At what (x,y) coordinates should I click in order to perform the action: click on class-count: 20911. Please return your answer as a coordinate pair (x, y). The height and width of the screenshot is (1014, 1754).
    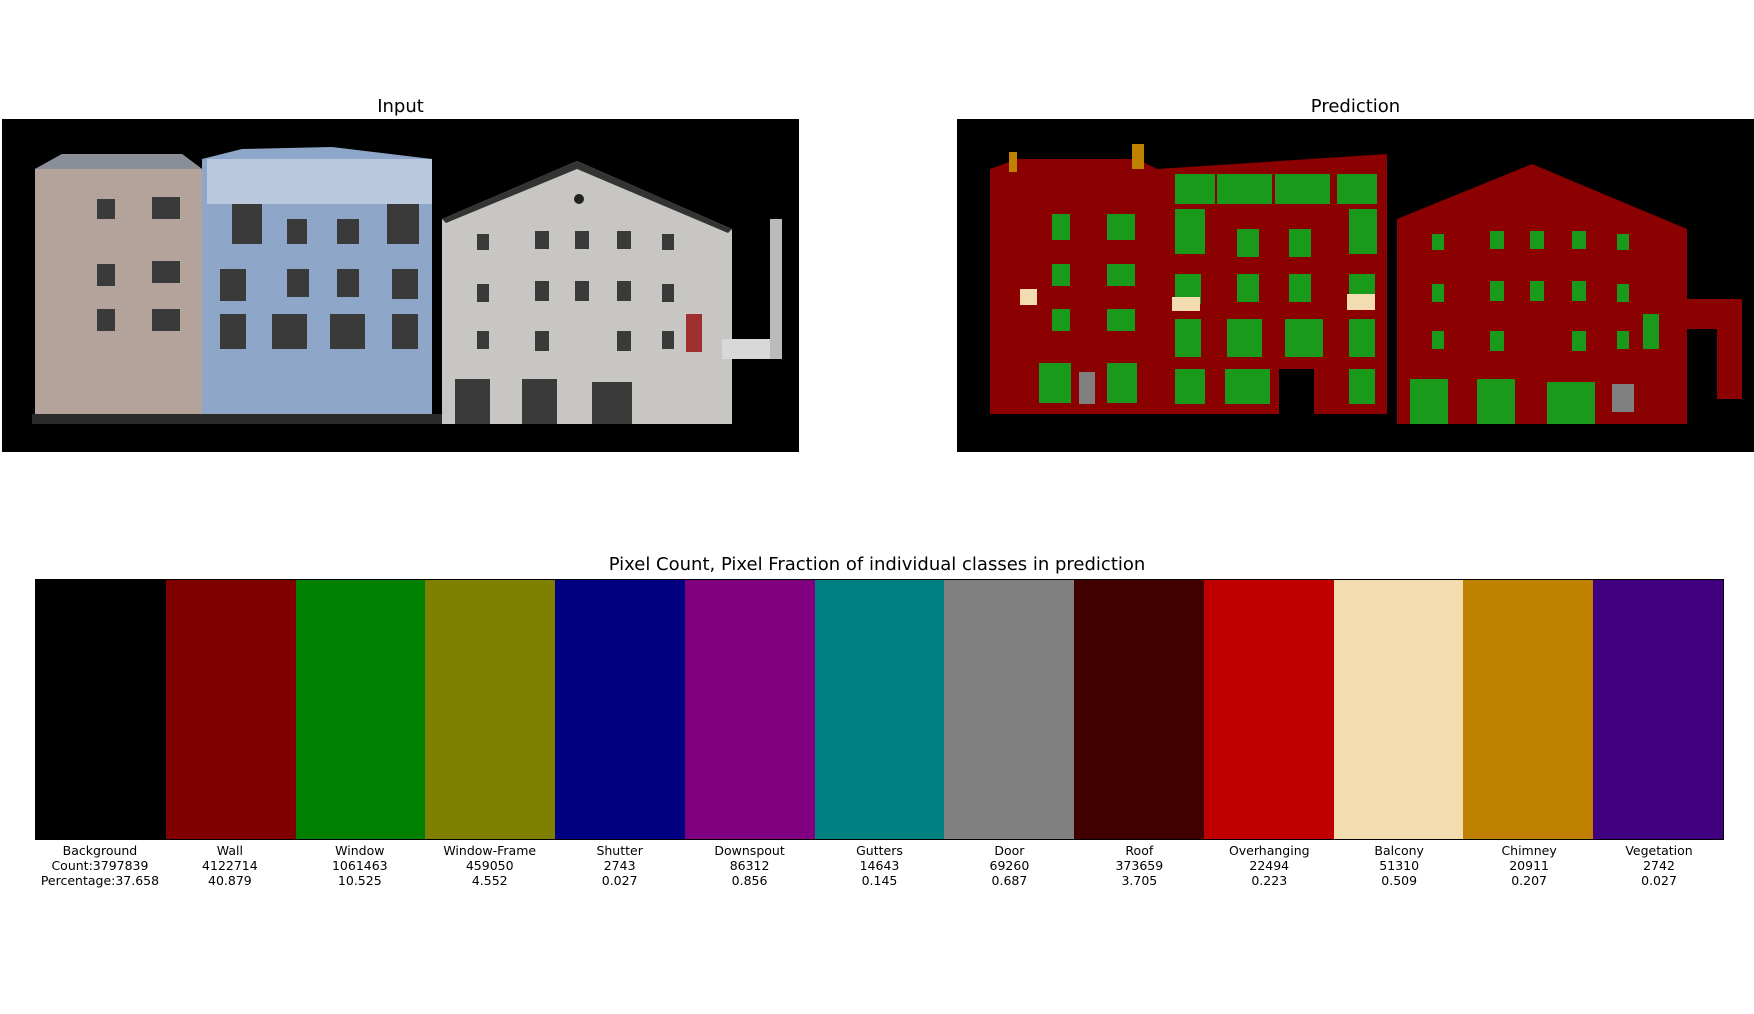
    Looking at the image, I should click on (1529, 865).